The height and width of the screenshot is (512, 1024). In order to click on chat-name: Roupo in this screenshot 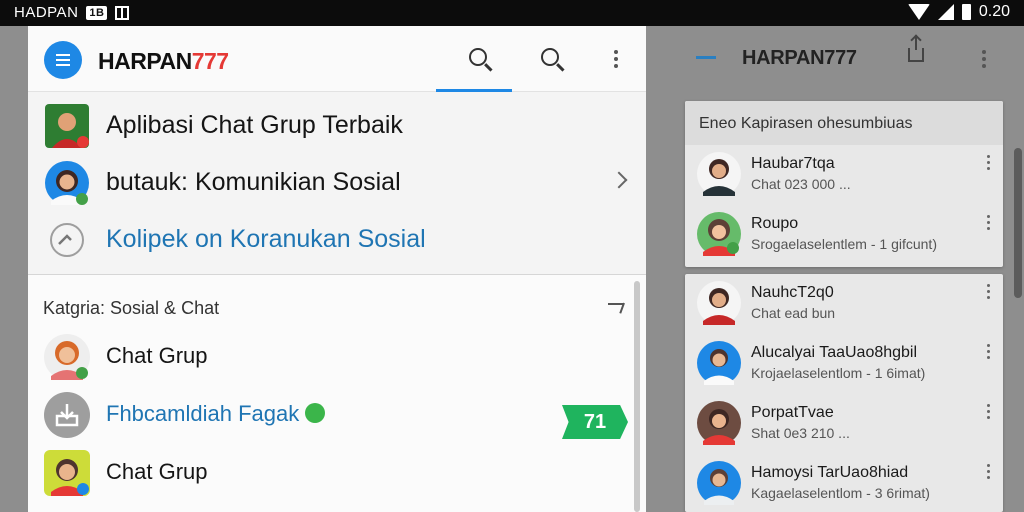, I will do `click(775, 223)`.